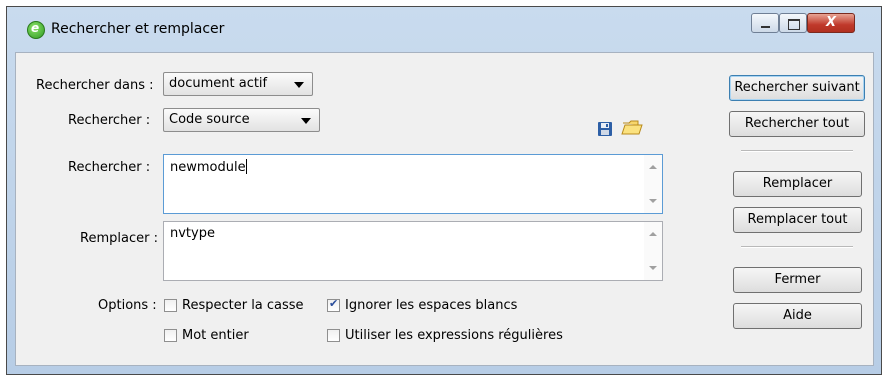 The width and height of the screenshot is (889, 381). I want to click on search-type-select: Code source, so click(241, 120).